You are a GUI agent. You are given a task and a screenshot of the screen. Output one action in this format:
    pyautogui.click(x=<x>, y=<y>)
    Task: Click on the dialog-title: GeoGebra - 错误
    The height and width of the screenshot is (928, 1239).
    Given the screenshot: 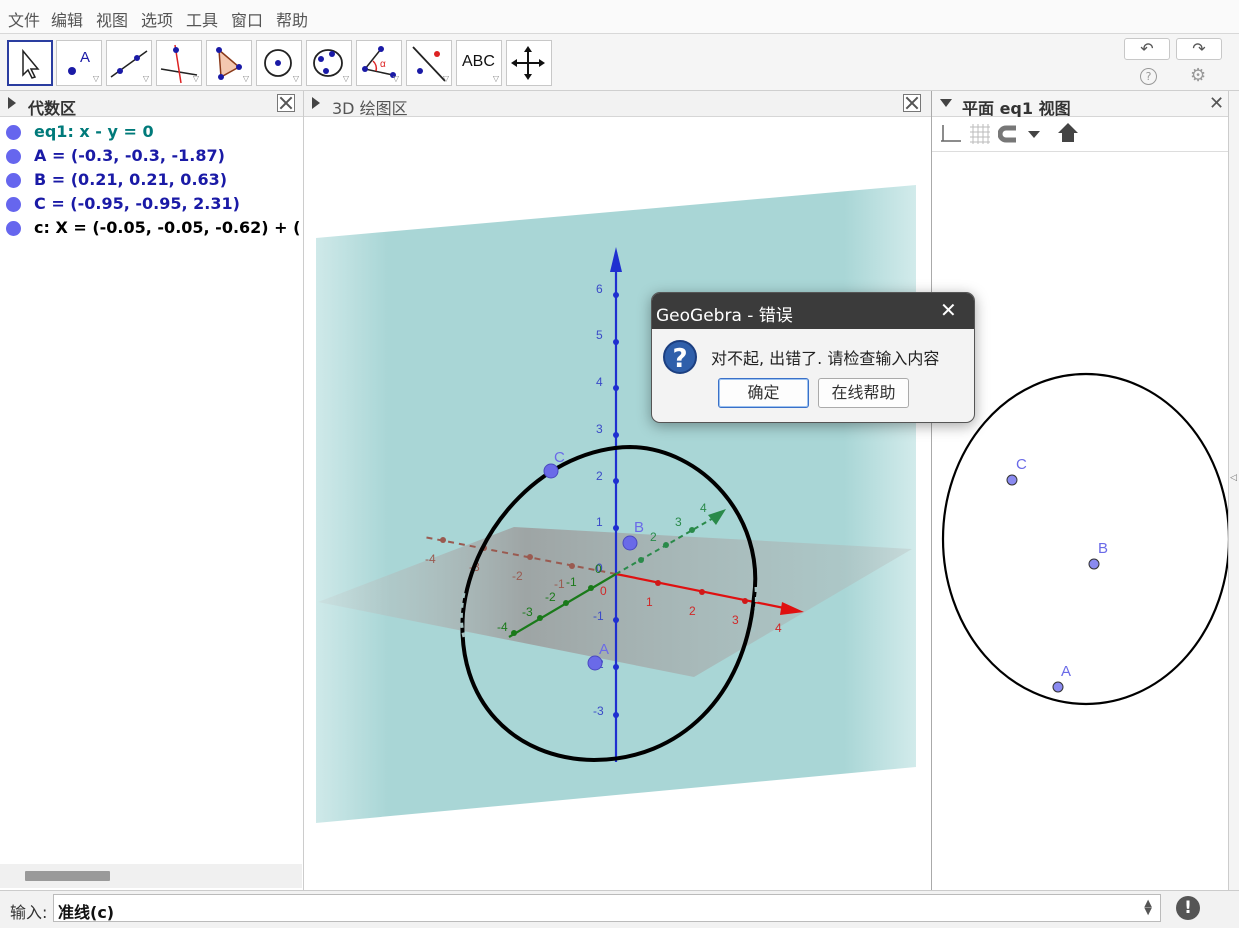 What is the action you would take?
    pyautogui.click(x=724, y=316)
    